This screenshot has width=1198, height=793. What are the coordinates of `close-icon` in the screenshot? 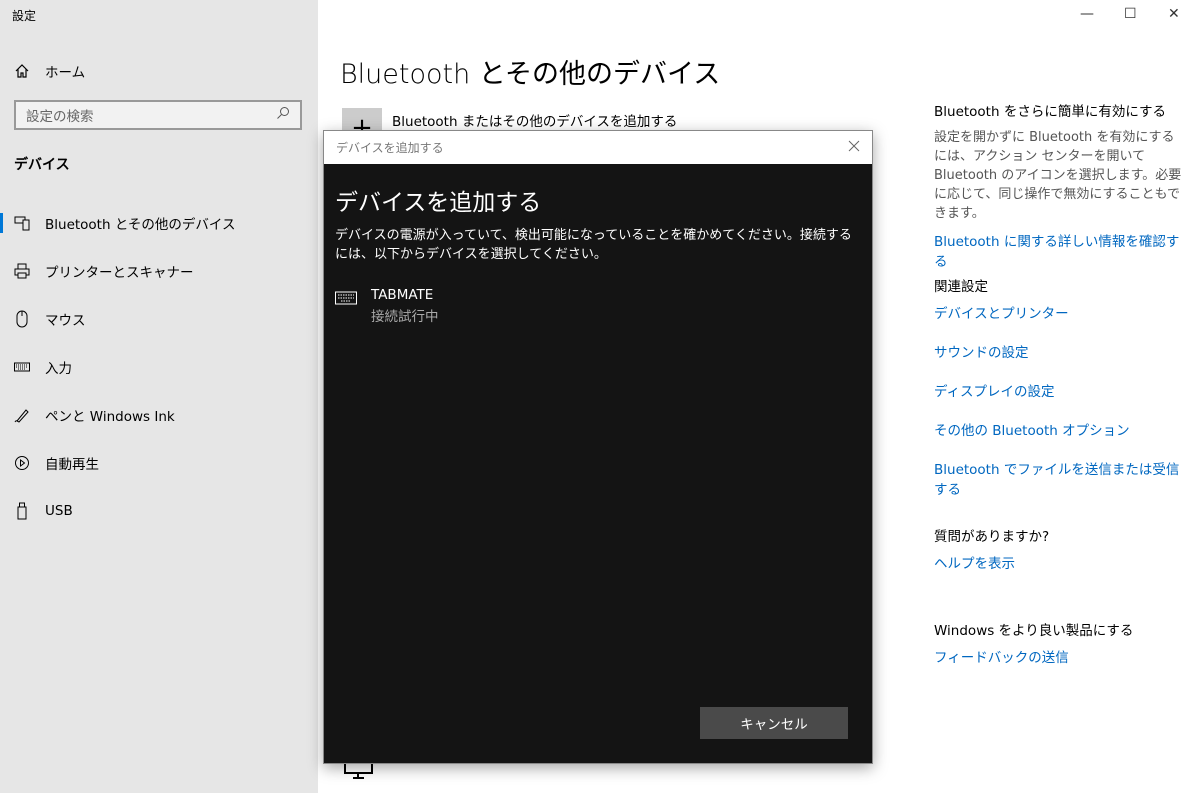 It's located at (854, 147).